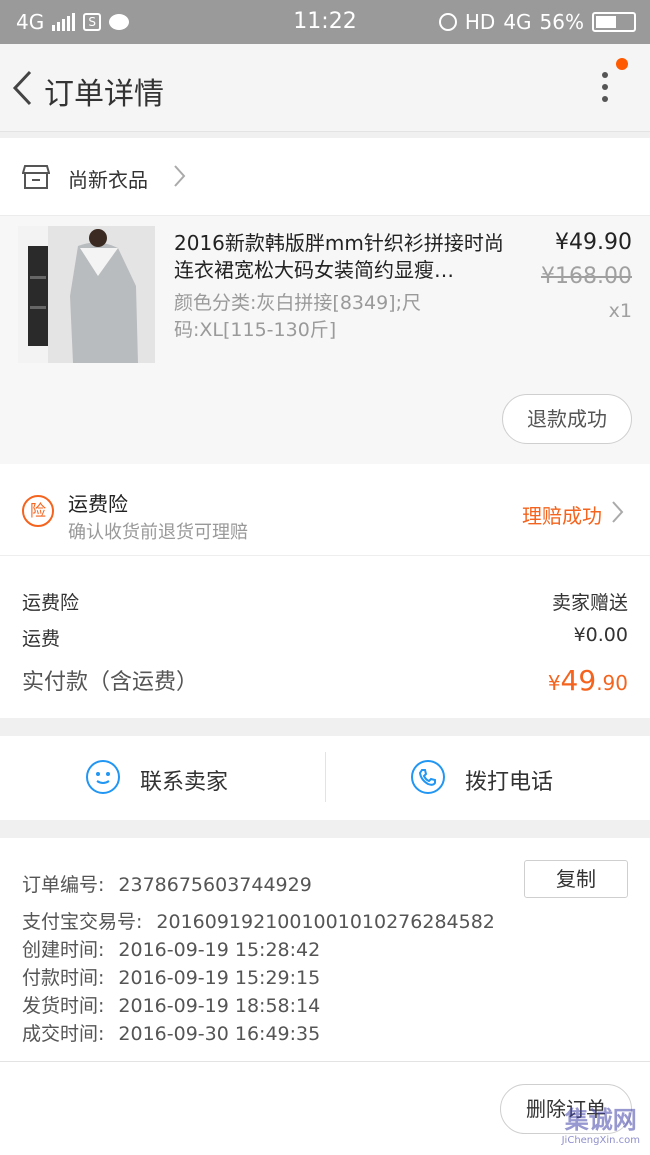  Describe the element at coordinates (612, 683) in the screenshot. I see `total-decimal: .90` at that location.